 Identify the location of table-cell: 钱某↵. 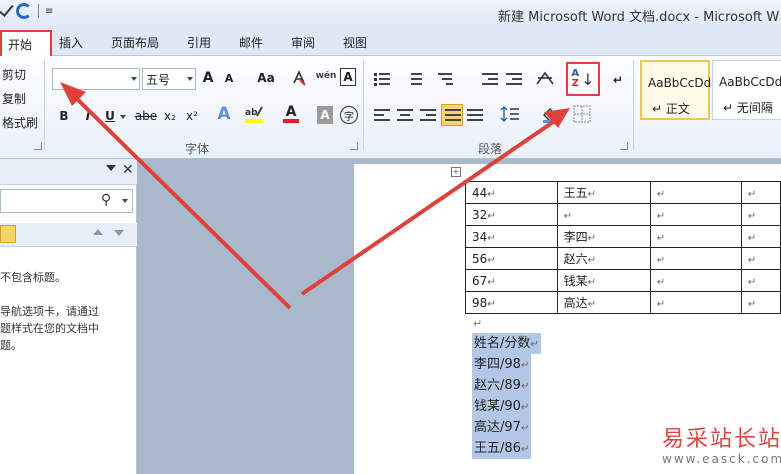
(603, 280).